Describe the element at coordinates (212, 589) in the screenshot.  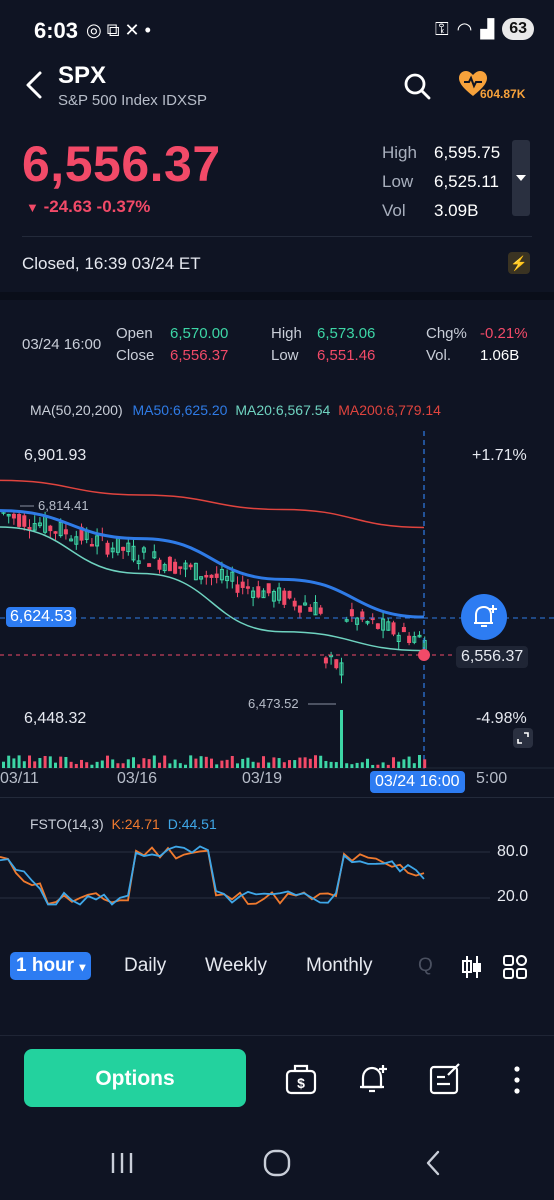
I see `ma20-line` at that location.